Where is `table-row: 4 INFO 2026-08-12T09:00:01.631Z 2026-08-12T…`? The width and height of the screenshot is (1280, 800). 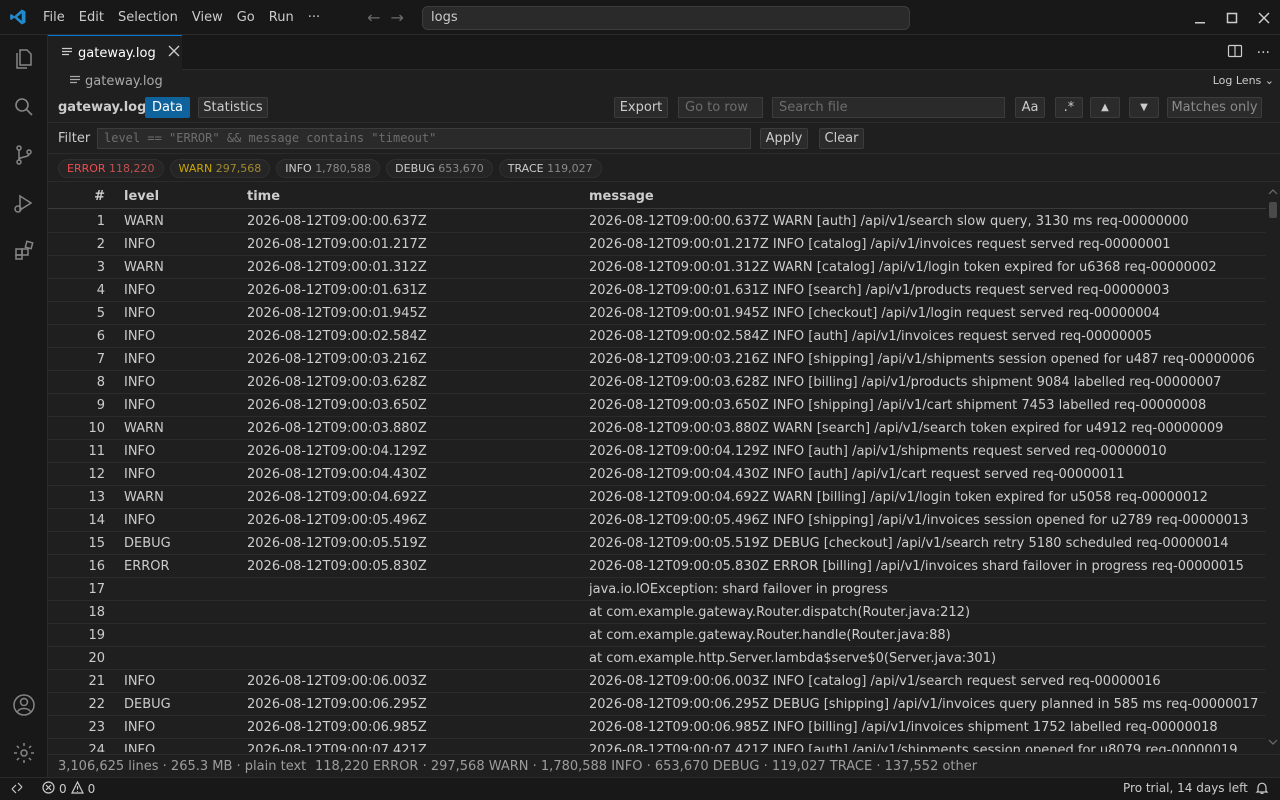
table-row: 4 INFO 2026-08-12T09:00:01.631Z 2026-08-12T… is located at coordinates (657, 290).